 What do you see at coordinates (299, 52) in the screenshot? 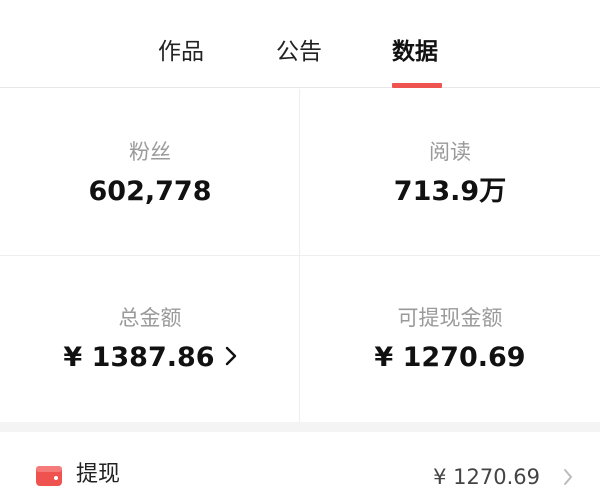
I see `tab-announcements: 公告` at bounding box center [299, 52].